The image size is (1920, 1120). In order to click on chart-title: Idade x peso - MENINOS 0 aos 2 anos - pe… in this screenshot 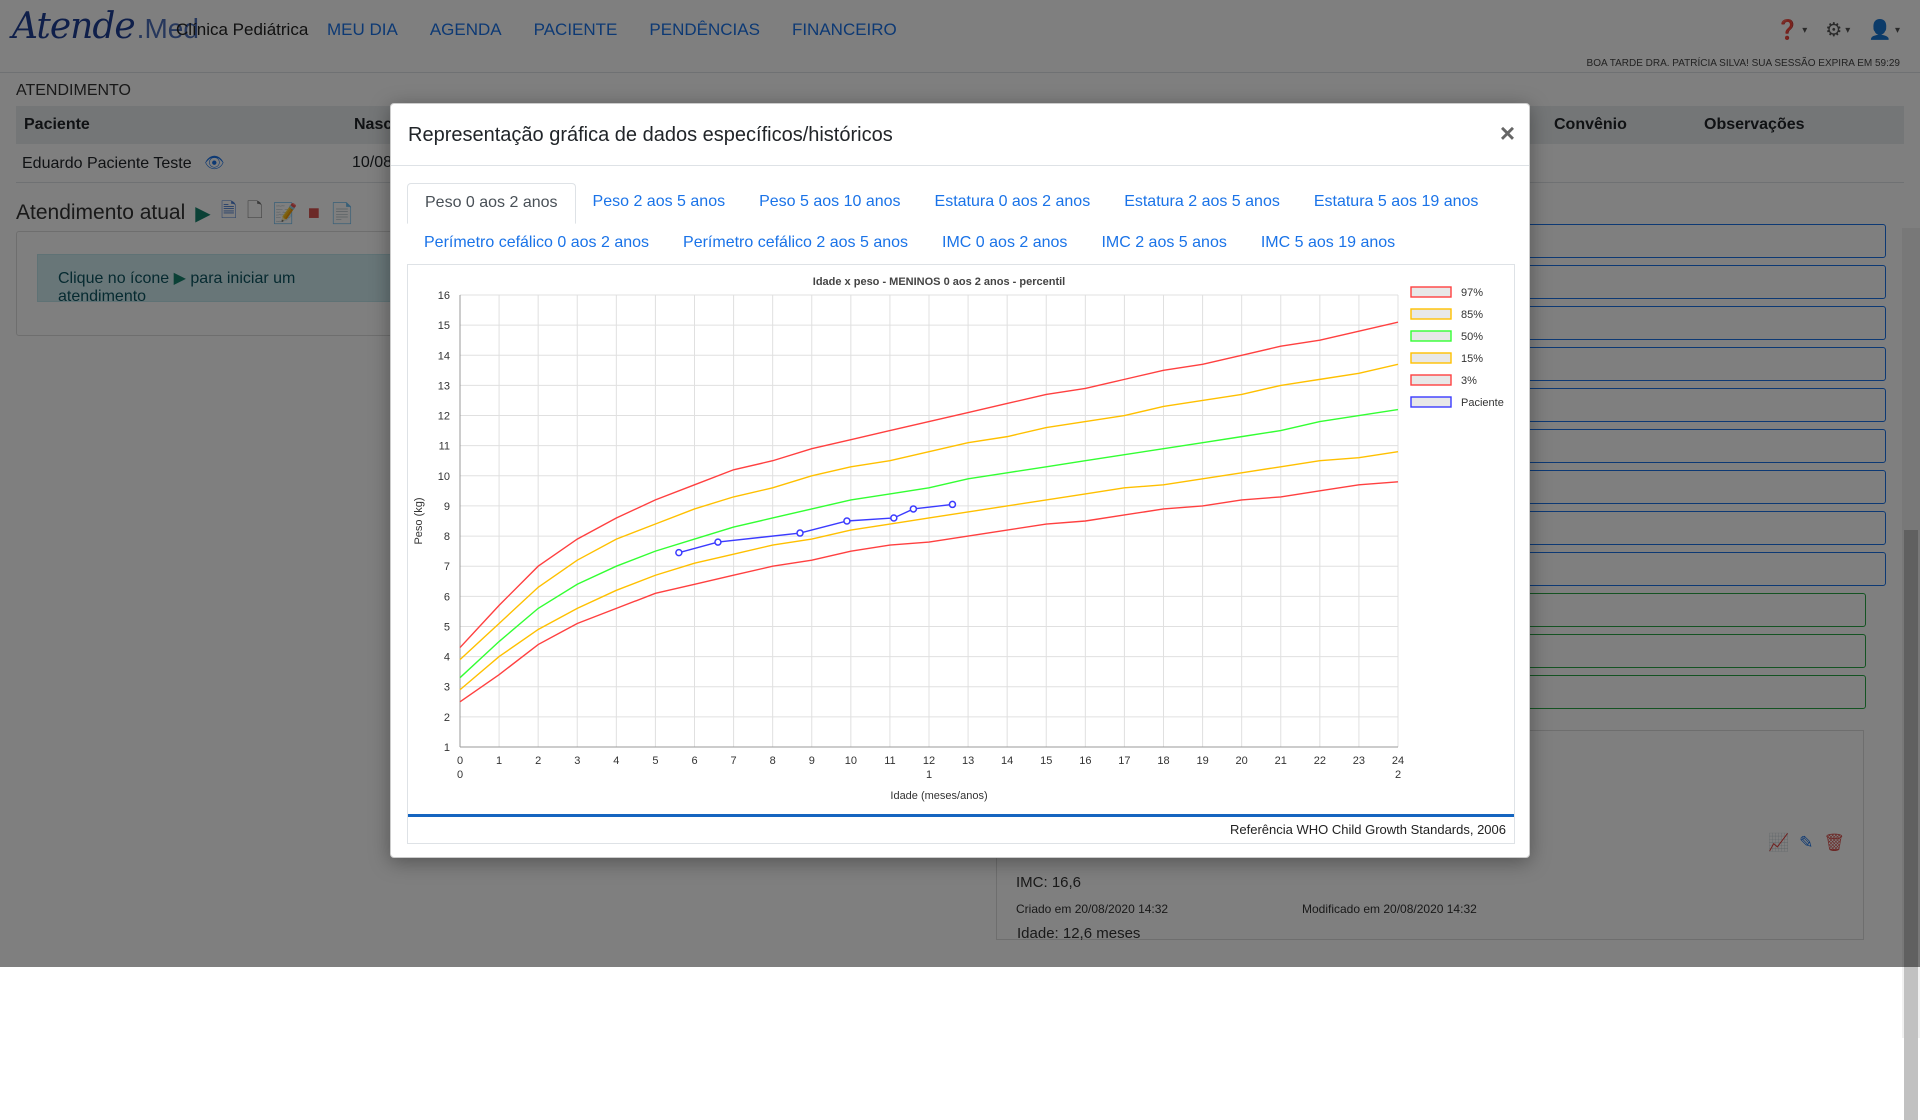, I will do `click(939, 282)`.